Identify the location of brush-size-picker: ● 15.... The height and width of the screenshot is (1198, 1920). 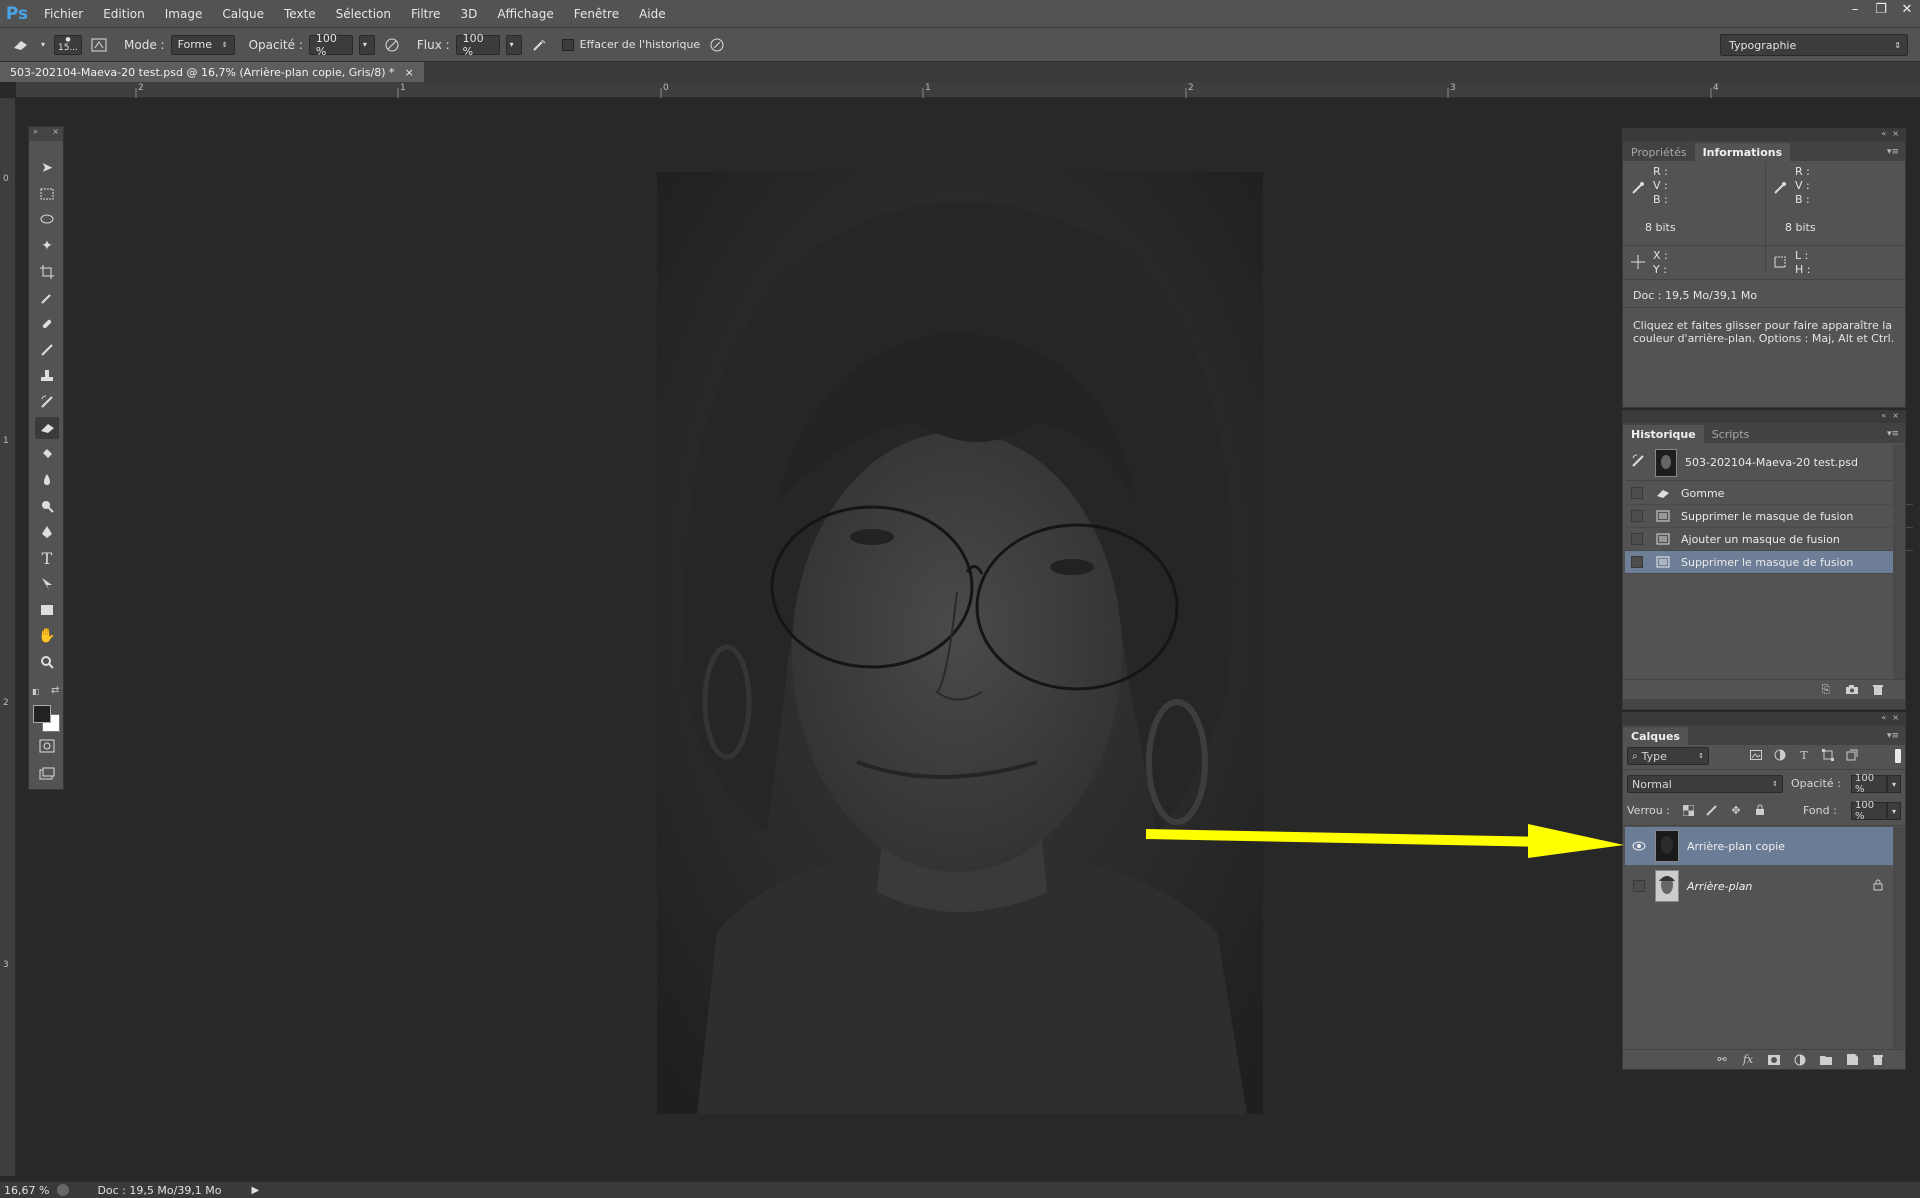
(68, 44).